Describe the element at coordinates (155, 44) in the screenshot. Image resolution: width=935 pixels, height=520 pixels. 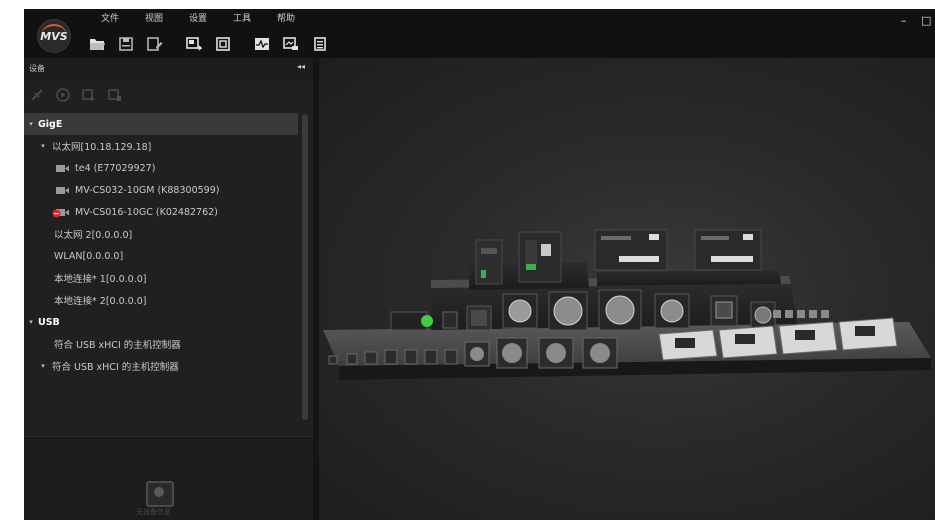
I see `save-as-icon` at that location.